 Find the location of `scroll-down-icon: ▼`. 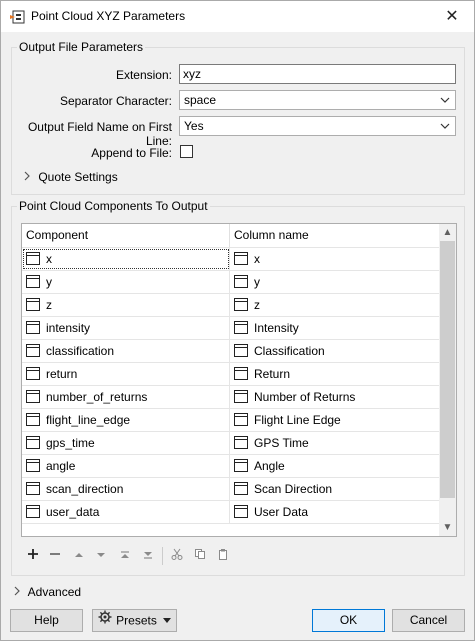

scroll-down-icon: ▼ is located at coordinates (447, 527).